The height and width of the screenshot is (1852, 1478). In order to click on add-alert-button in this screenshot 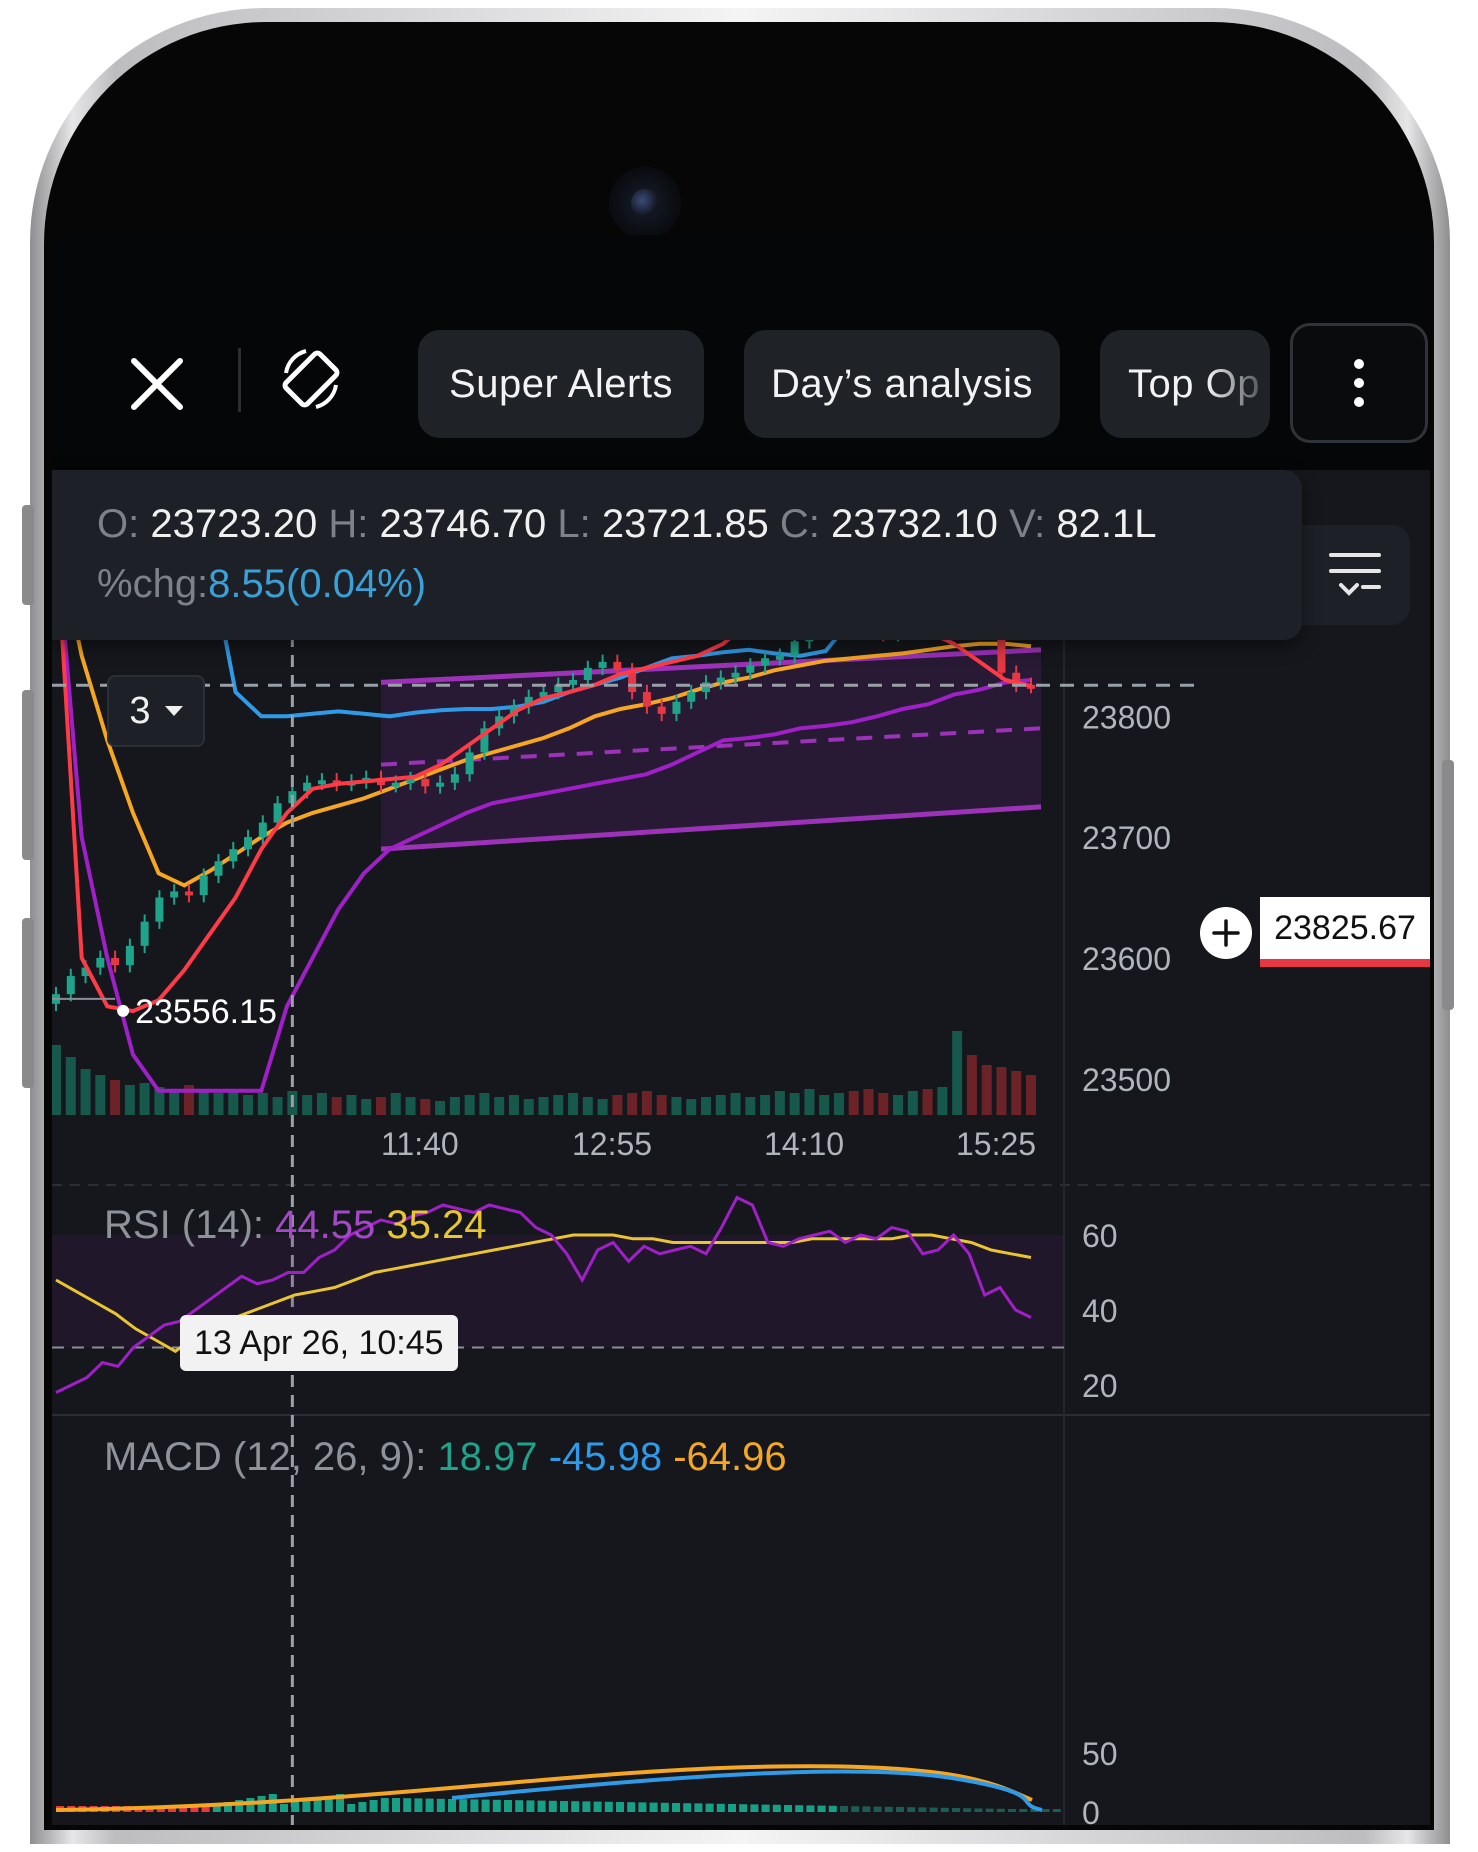, I will do `click(1226, 933)`.